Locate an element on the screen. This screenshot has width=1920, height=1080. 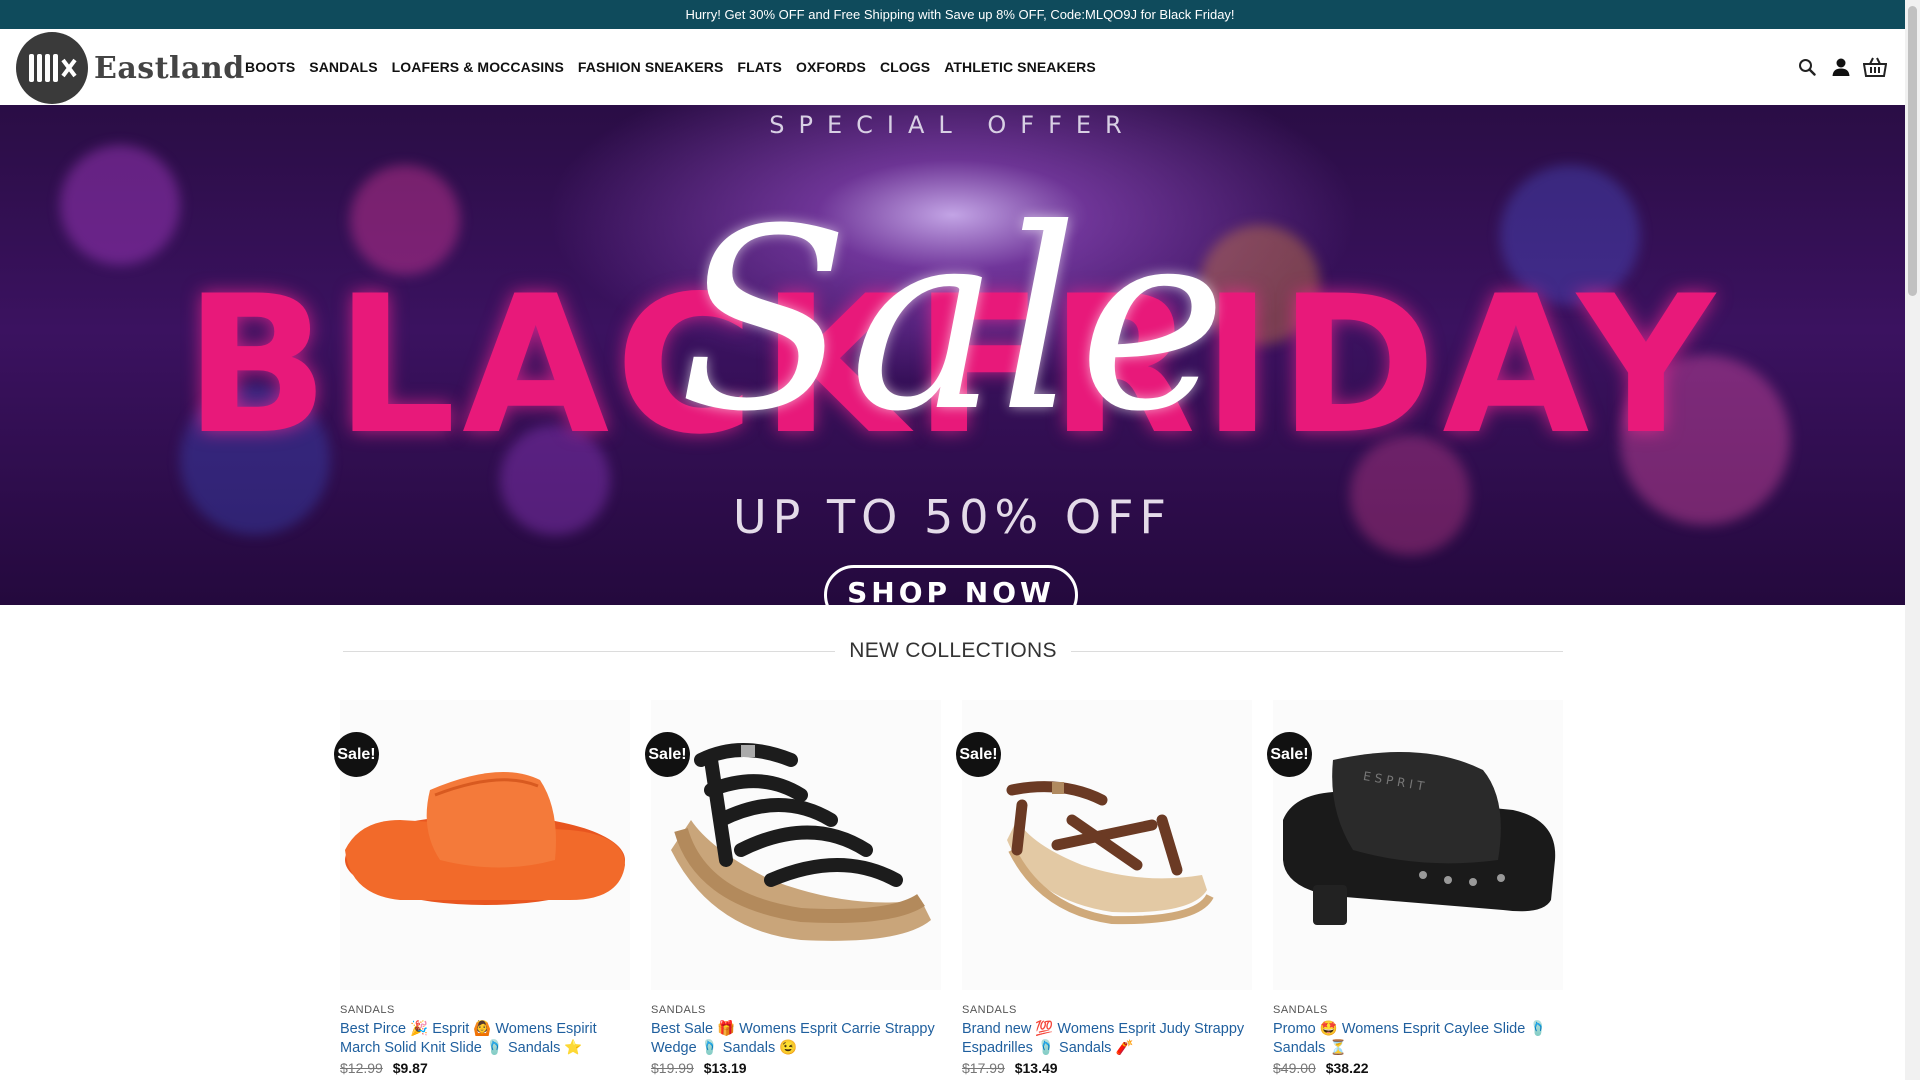
nav-boots: BOOTS is located at coordinates (270, 67).